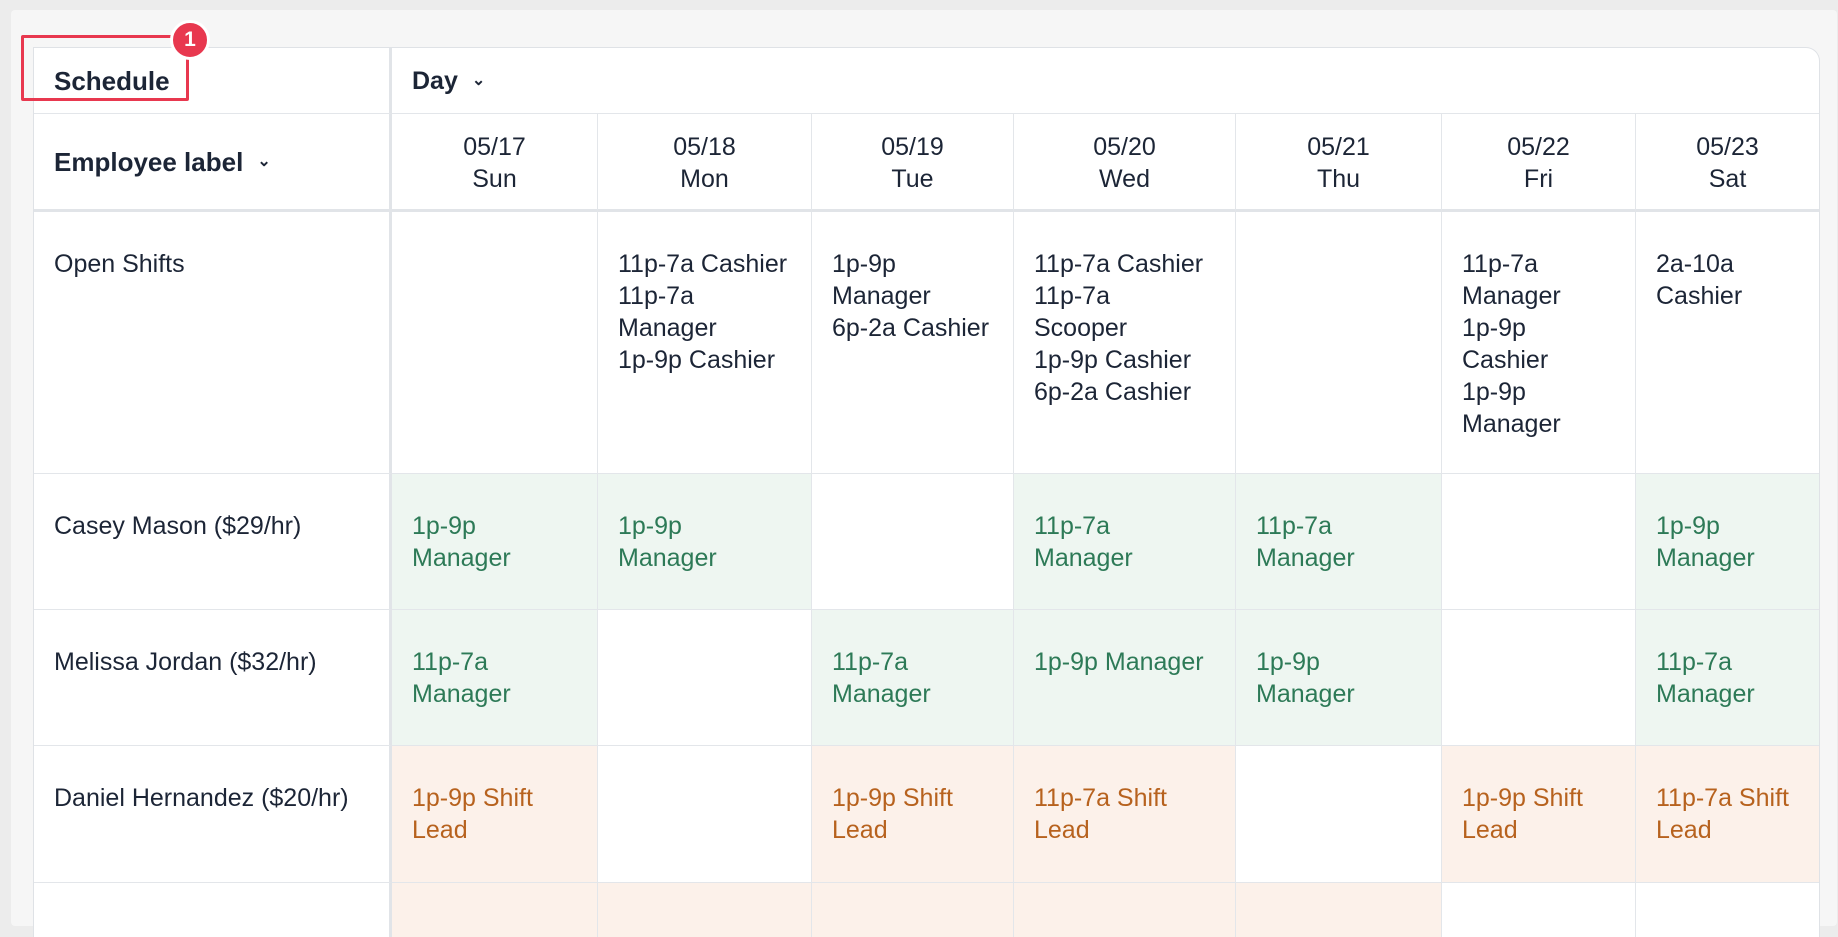 The height and width of the screenshot is (937, 1838). What do you see at coordinates (1727, 163) in the screenshot?
I see `day-header: 05/23 Sat` at bounding box center [1727, 163].